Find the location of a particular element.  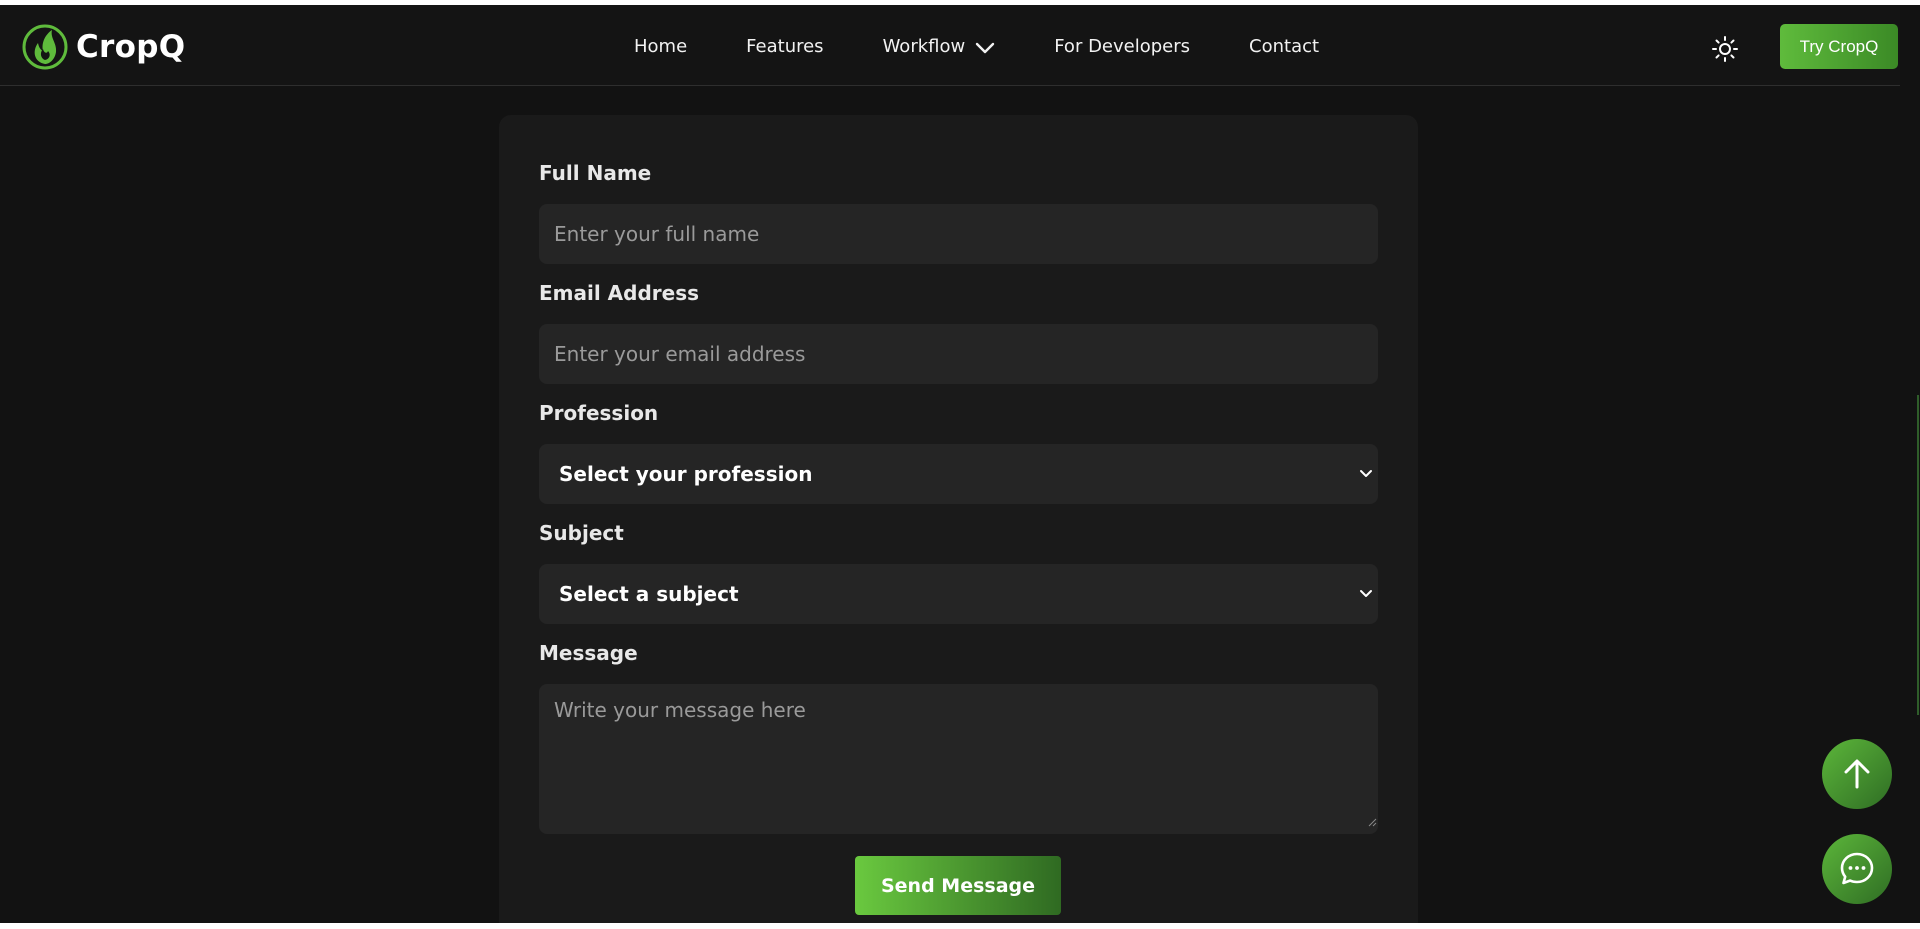

flame-leaf-logo-icon is located at coordinates (45, 47).